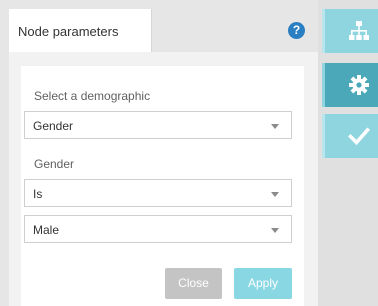 The height and width of the screenshot is (306, 378). Describe the element at coordinates (54, 164) in the screenshot. I see `gender-label: Gender` at that location.